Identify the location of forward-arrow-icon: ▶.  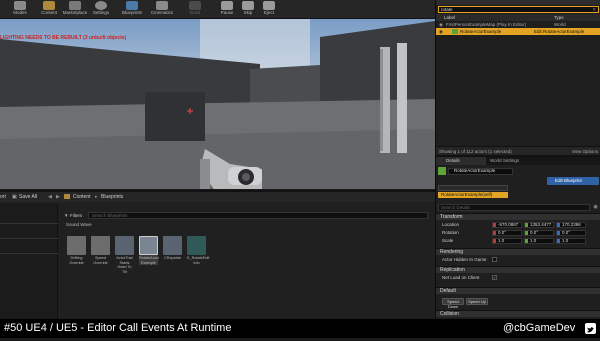
(58, 197).